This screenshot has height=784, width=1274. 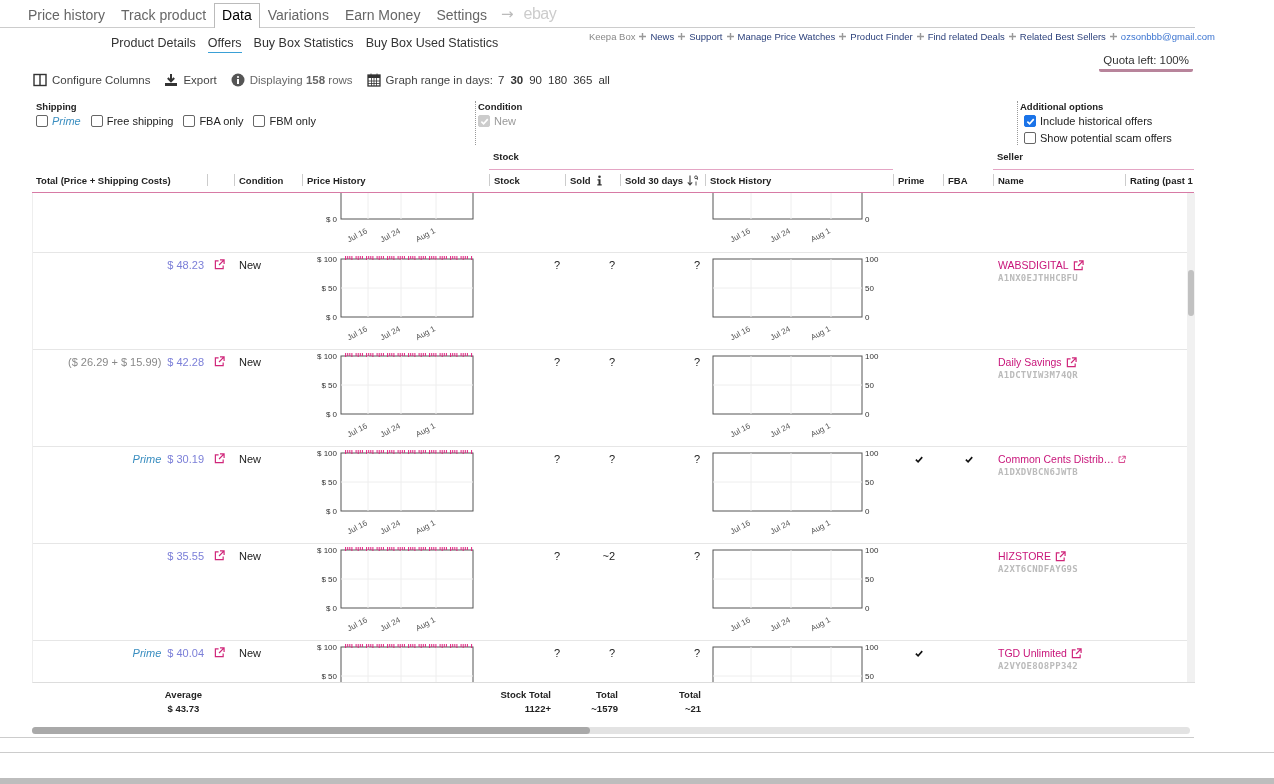 I want to click on column-header: FBA, so click(x=958, y=180).